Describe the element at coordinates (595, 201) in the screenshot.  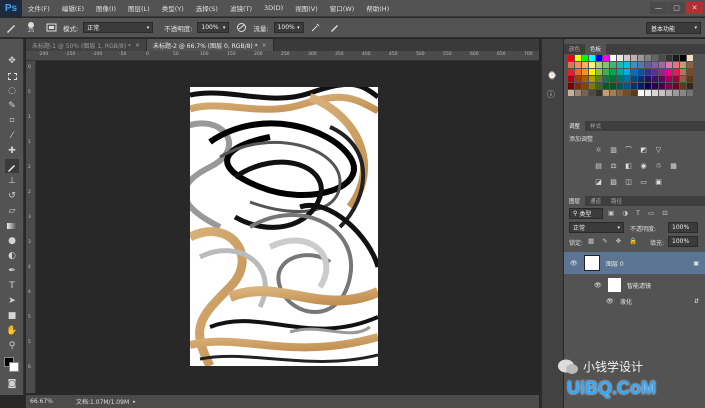
I see `tab-channels: 通道` at that location.